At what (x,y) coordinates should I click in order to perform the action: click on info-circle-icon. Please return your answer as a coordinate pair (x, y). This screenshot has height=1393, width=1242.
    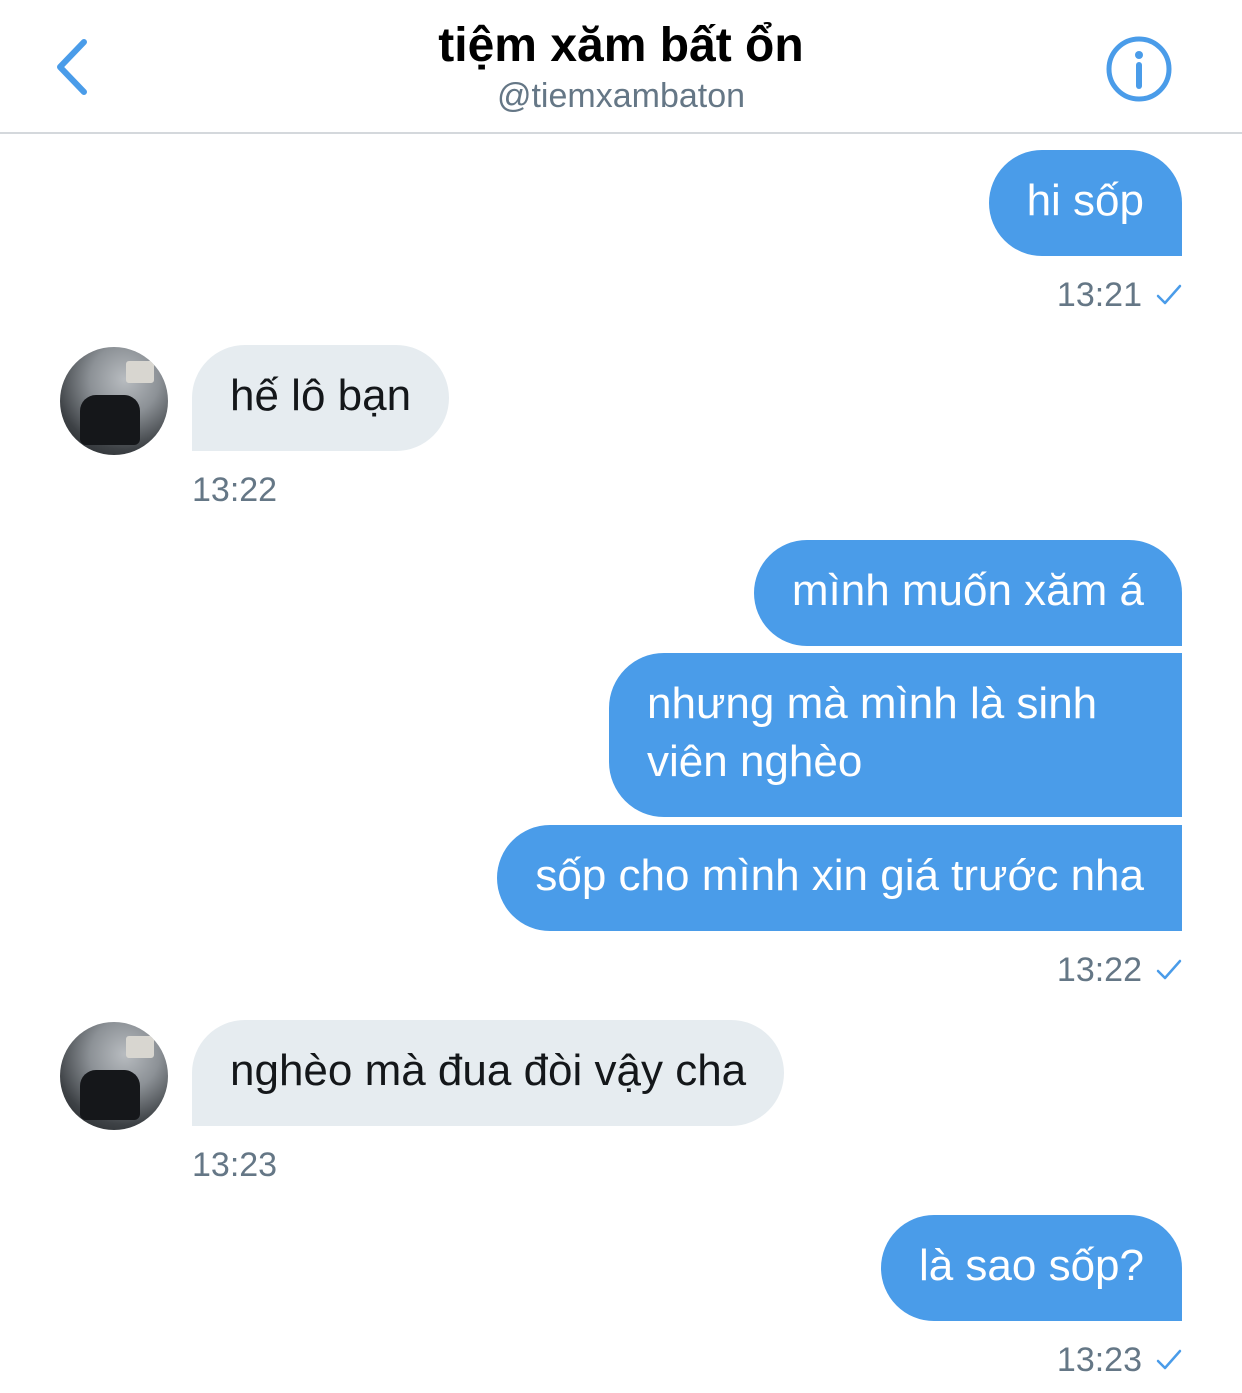
    Looking at the image, I should click on (1139, 69).